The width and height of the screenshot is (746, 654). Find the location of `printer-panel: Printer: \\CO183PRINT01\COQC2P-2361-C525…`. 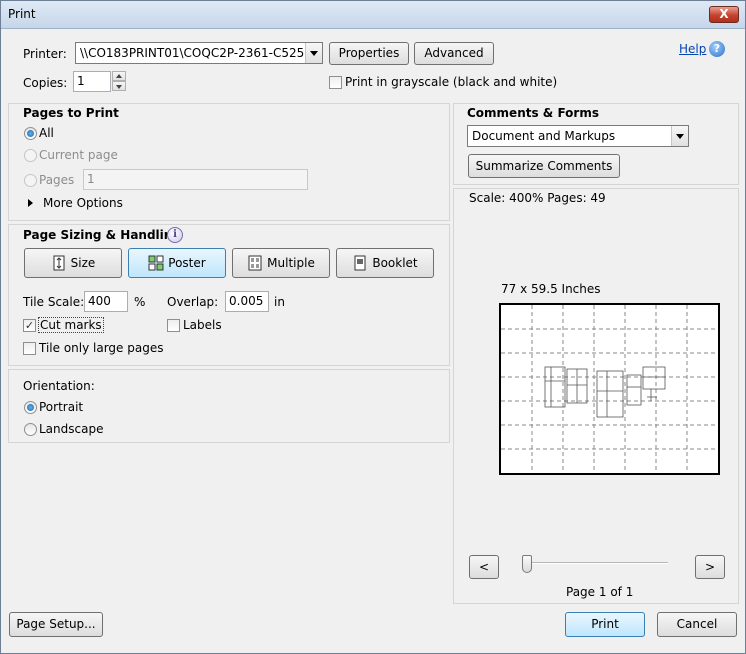

printer-panel: Printer: \\CO183PRINT01\COQC2P-2361-C525… is located at coordinates (373, 68).